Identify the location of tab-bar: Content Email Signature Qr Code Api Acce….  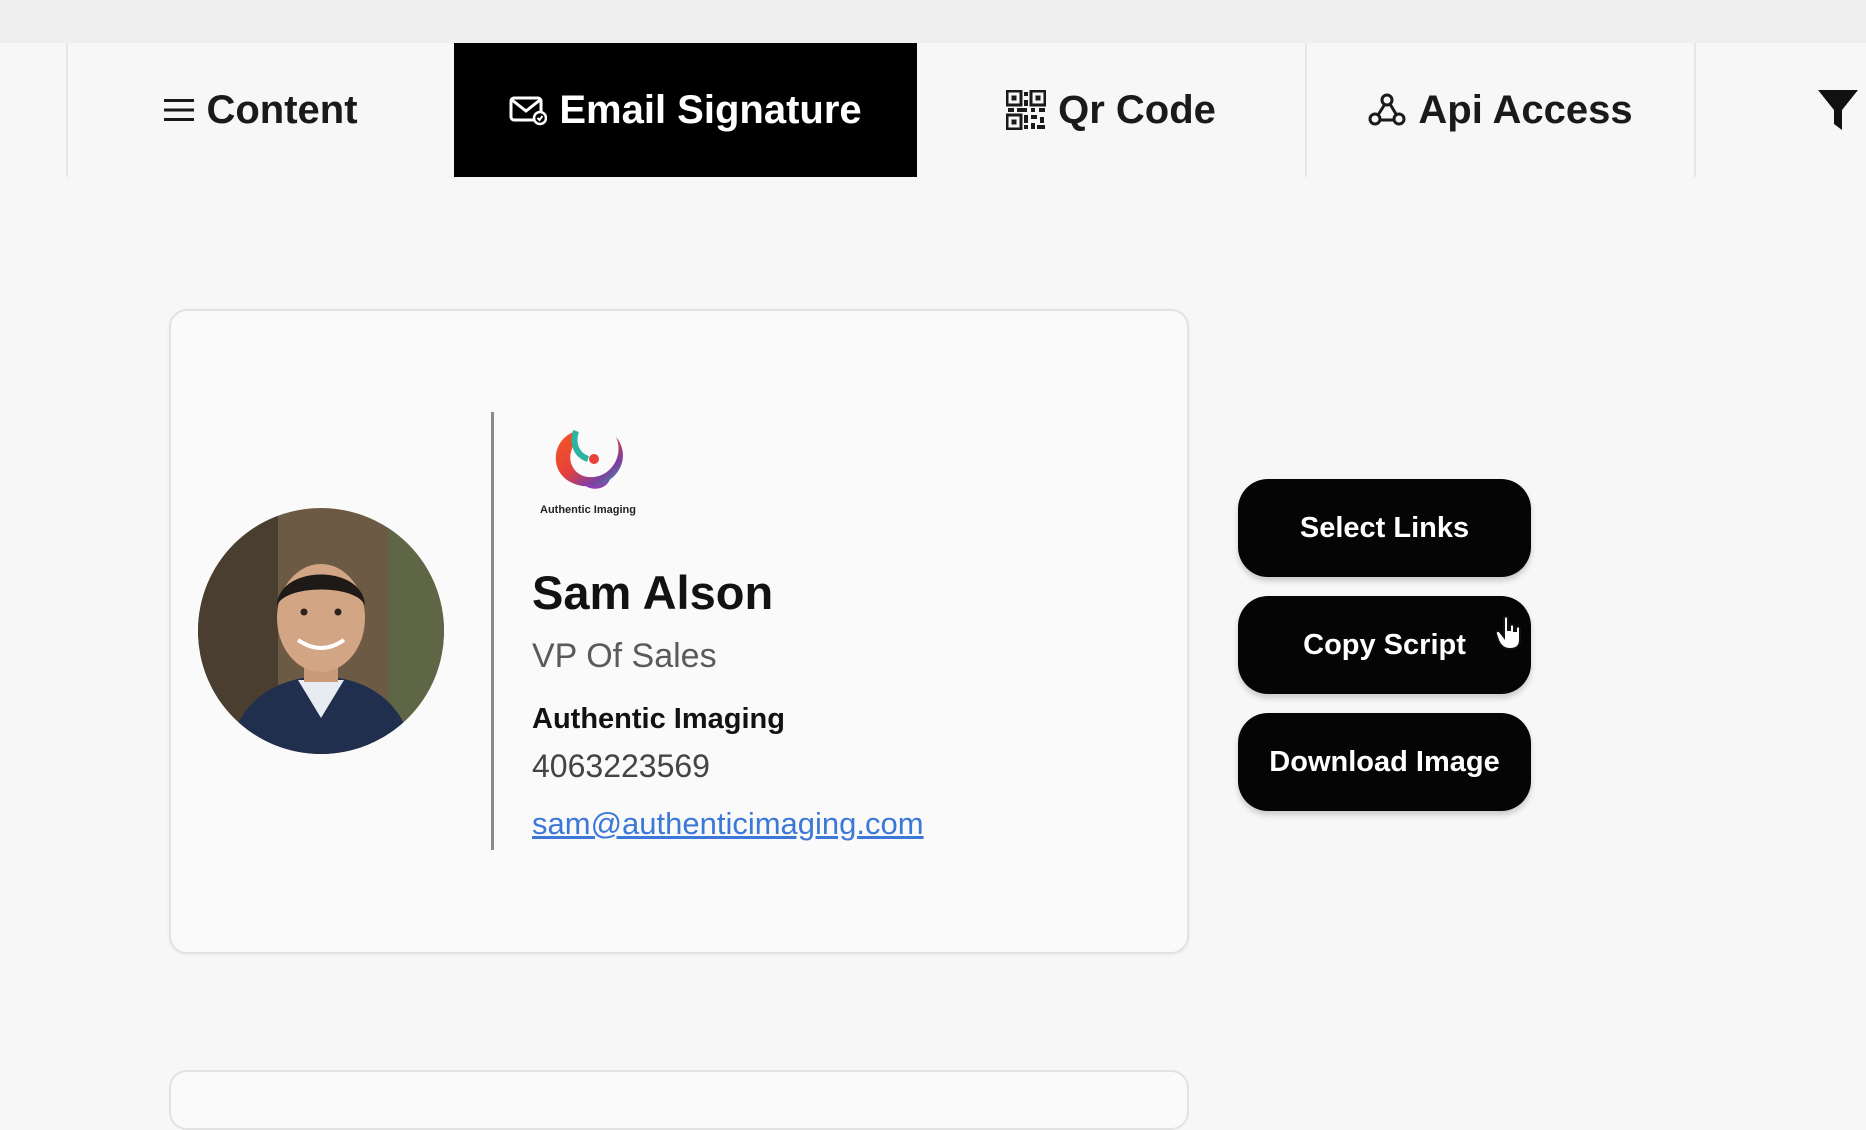
(933, 110).